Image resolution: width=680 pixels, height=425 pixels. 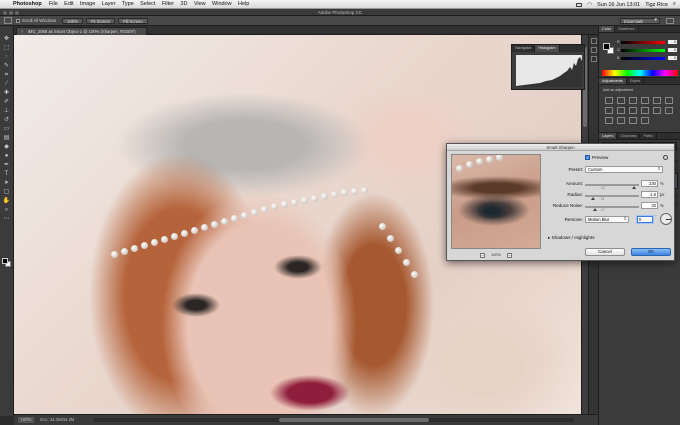 What do you see at coordinates (7, 48) in the screenshot?
I see `marquee-tool-icon: ⬚` at bounding box center [7, 48].